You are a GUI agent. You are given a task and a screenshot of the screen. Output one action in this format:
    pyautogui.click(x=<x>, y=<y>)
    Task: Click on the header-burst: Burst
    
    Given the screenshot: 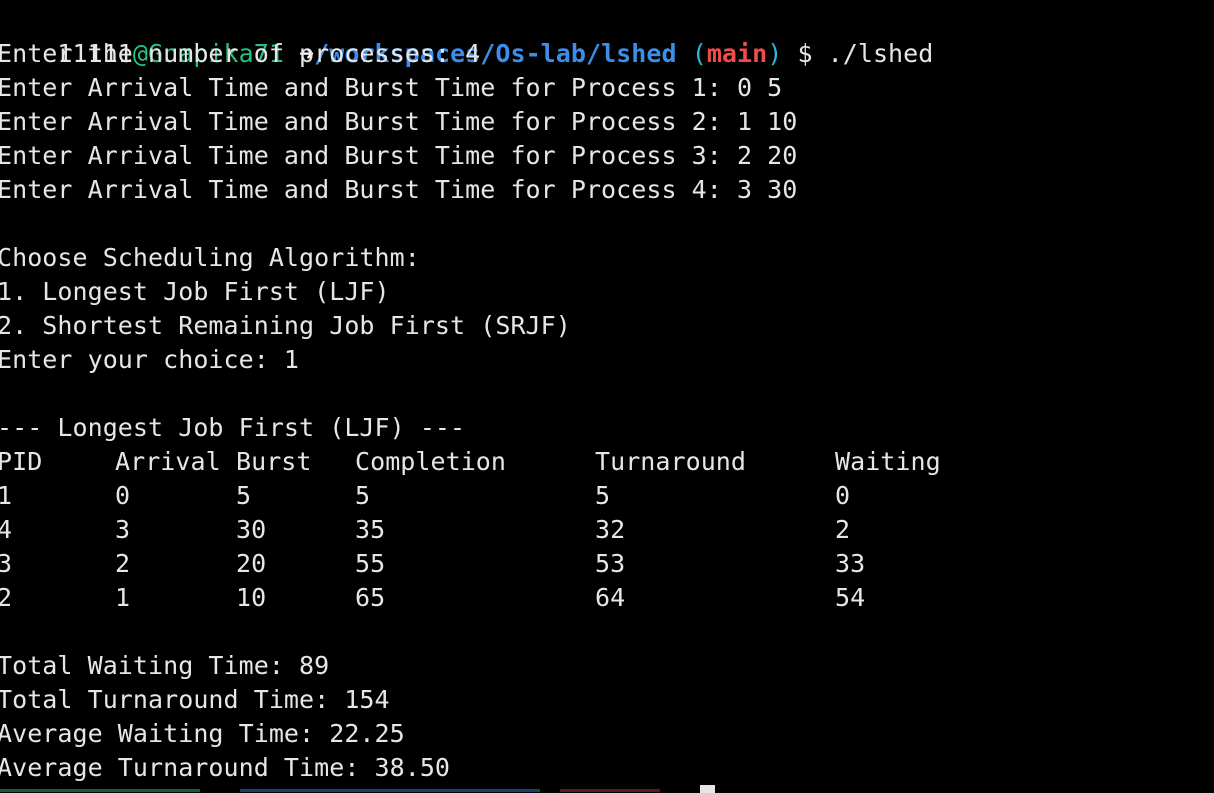 What is the action you would take?
    pyautogui.click(x=274, y=461)
    